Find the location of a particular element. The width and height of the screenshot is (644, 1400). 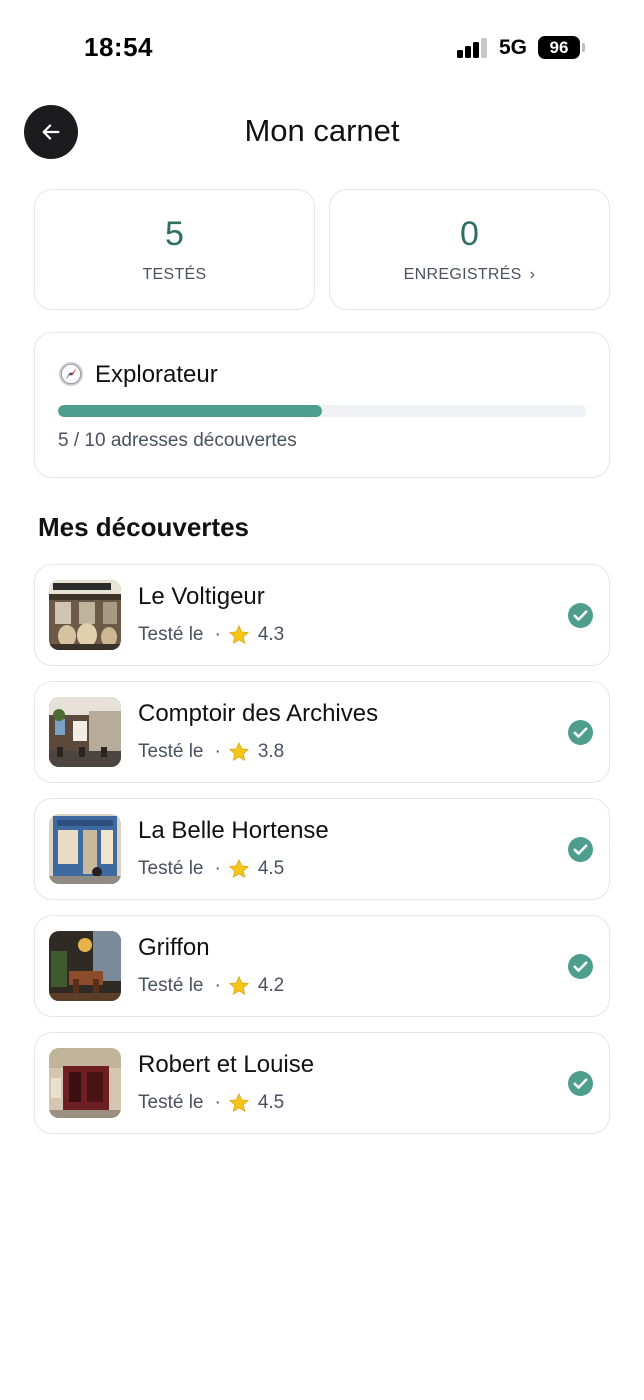

compass-icon is located at coordinates (71, 374).